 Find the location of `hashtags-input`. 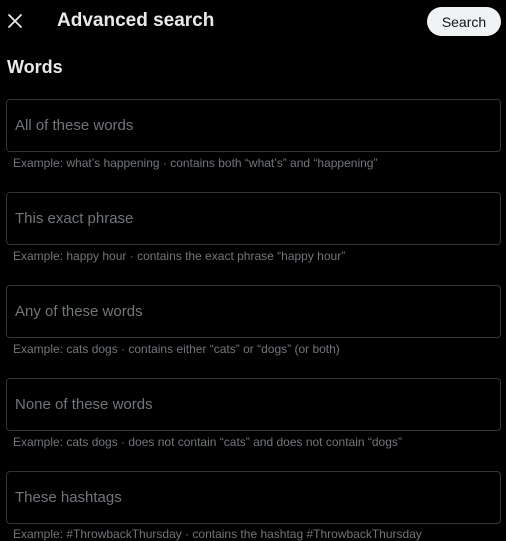

hashtags-input is located at coordinates (252, 497).